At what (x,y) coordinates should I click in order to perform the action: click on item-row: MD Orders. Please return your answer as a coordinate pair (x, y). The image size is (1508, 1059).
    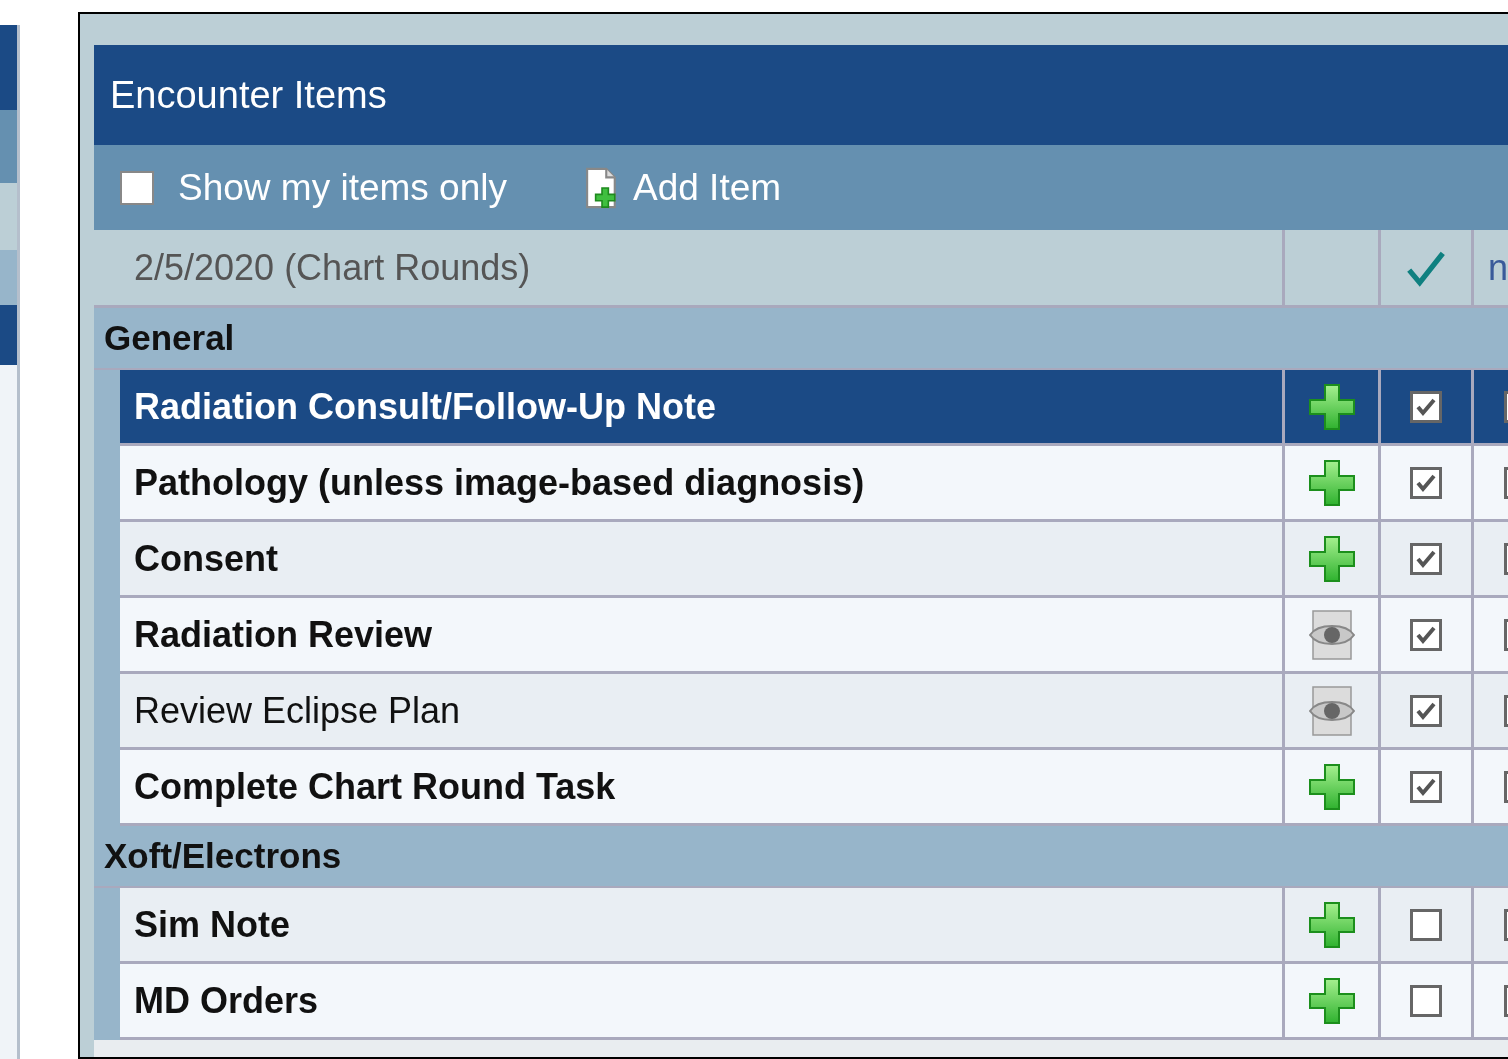
    Looking at the image, I should click on (814, 1002).